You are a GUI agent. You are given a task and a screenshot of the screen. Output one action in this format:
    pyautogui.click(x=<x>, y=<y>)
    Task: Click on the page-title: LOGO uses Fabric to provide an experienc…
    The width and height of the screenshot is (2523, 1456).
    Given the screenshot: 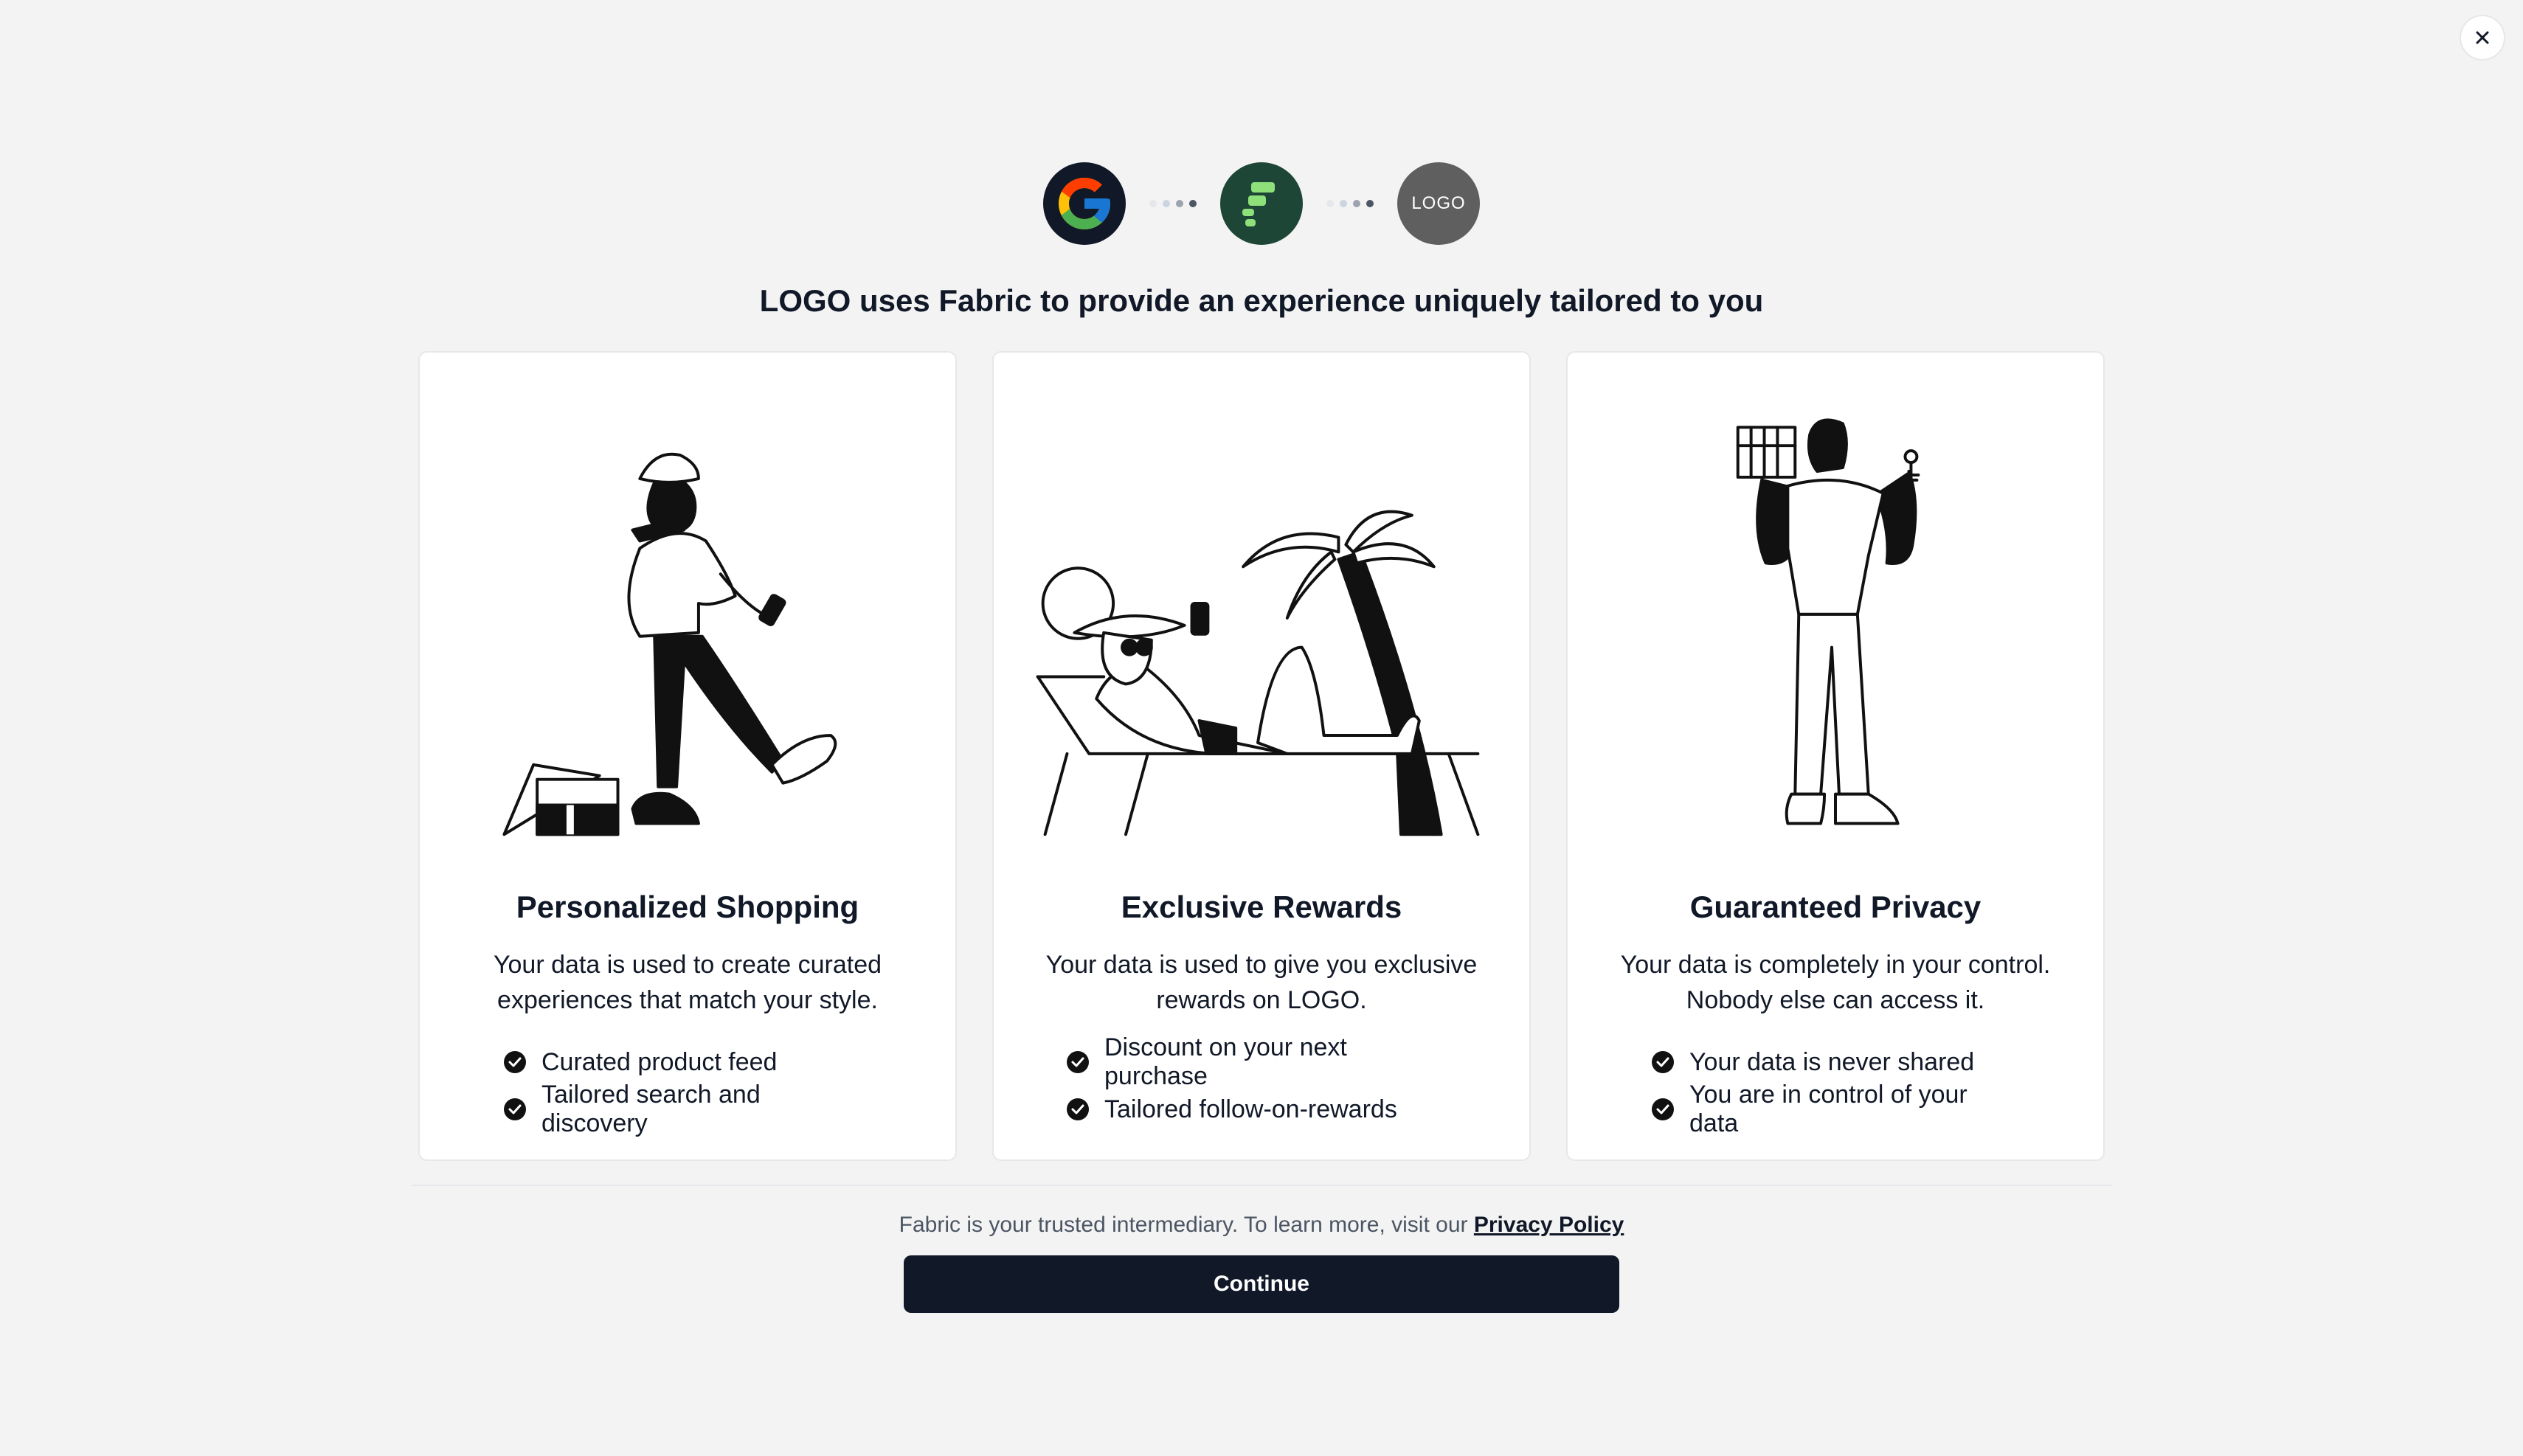 What is the action you would take?
    pyautogui.click(x=1261, y=300)
    